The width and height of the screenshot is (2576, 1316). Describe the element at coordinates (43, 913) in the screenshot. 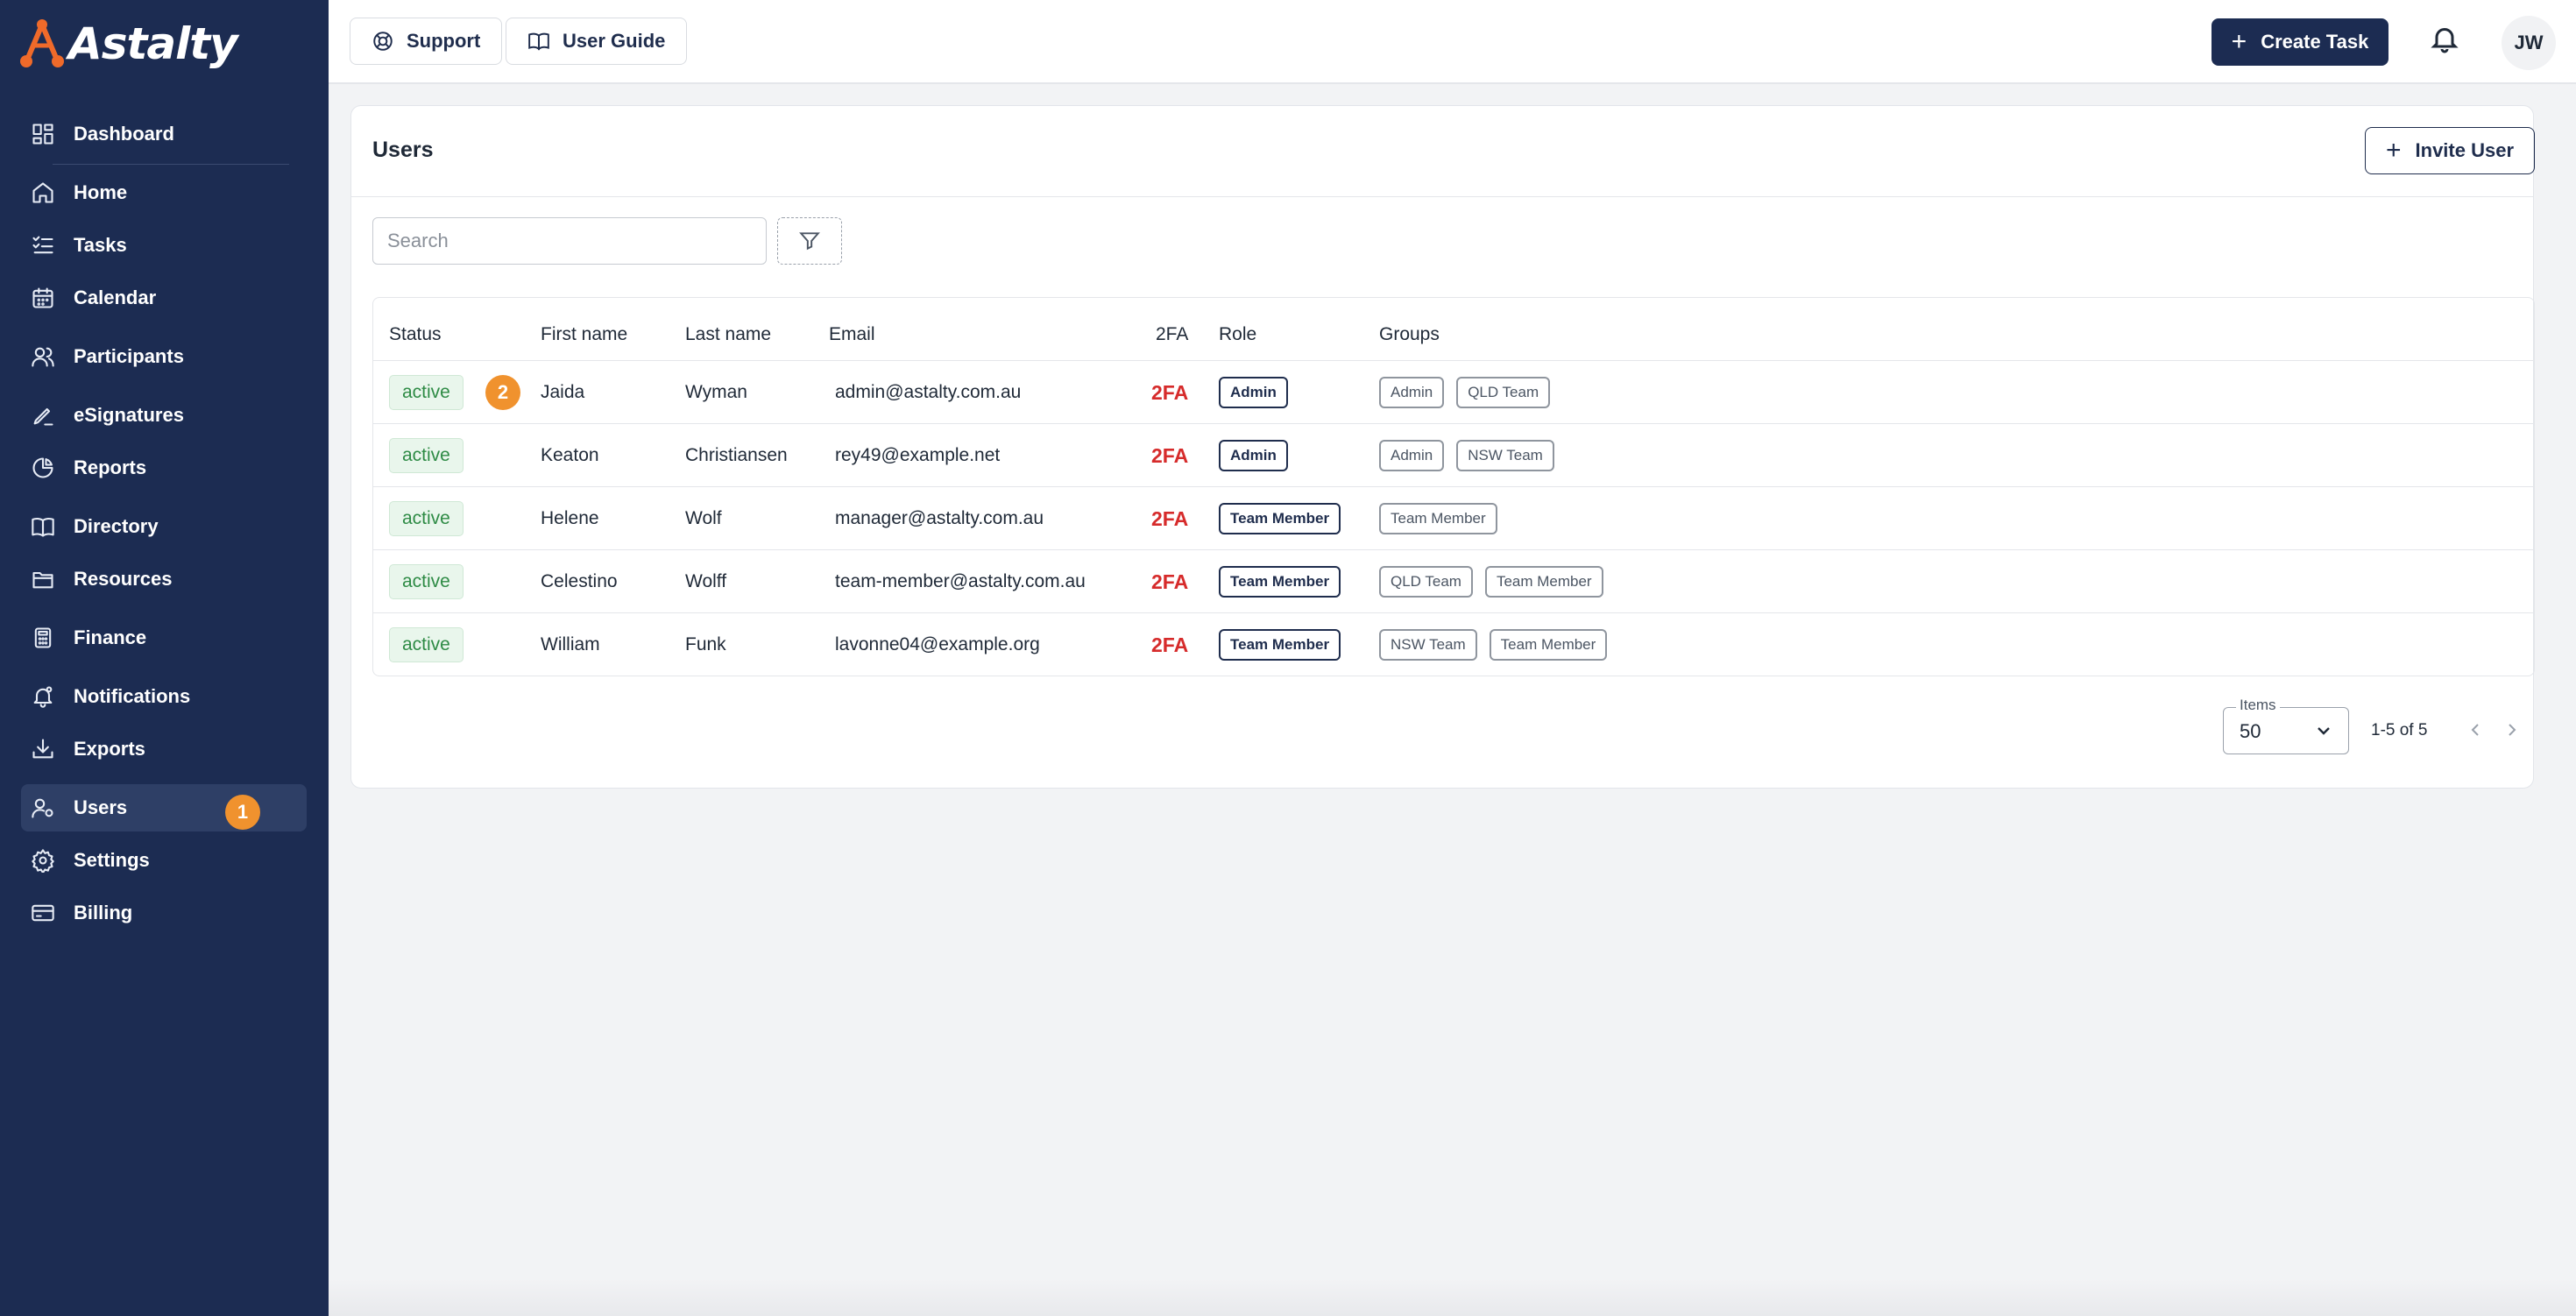

I see `credit-card-icon` at that location.